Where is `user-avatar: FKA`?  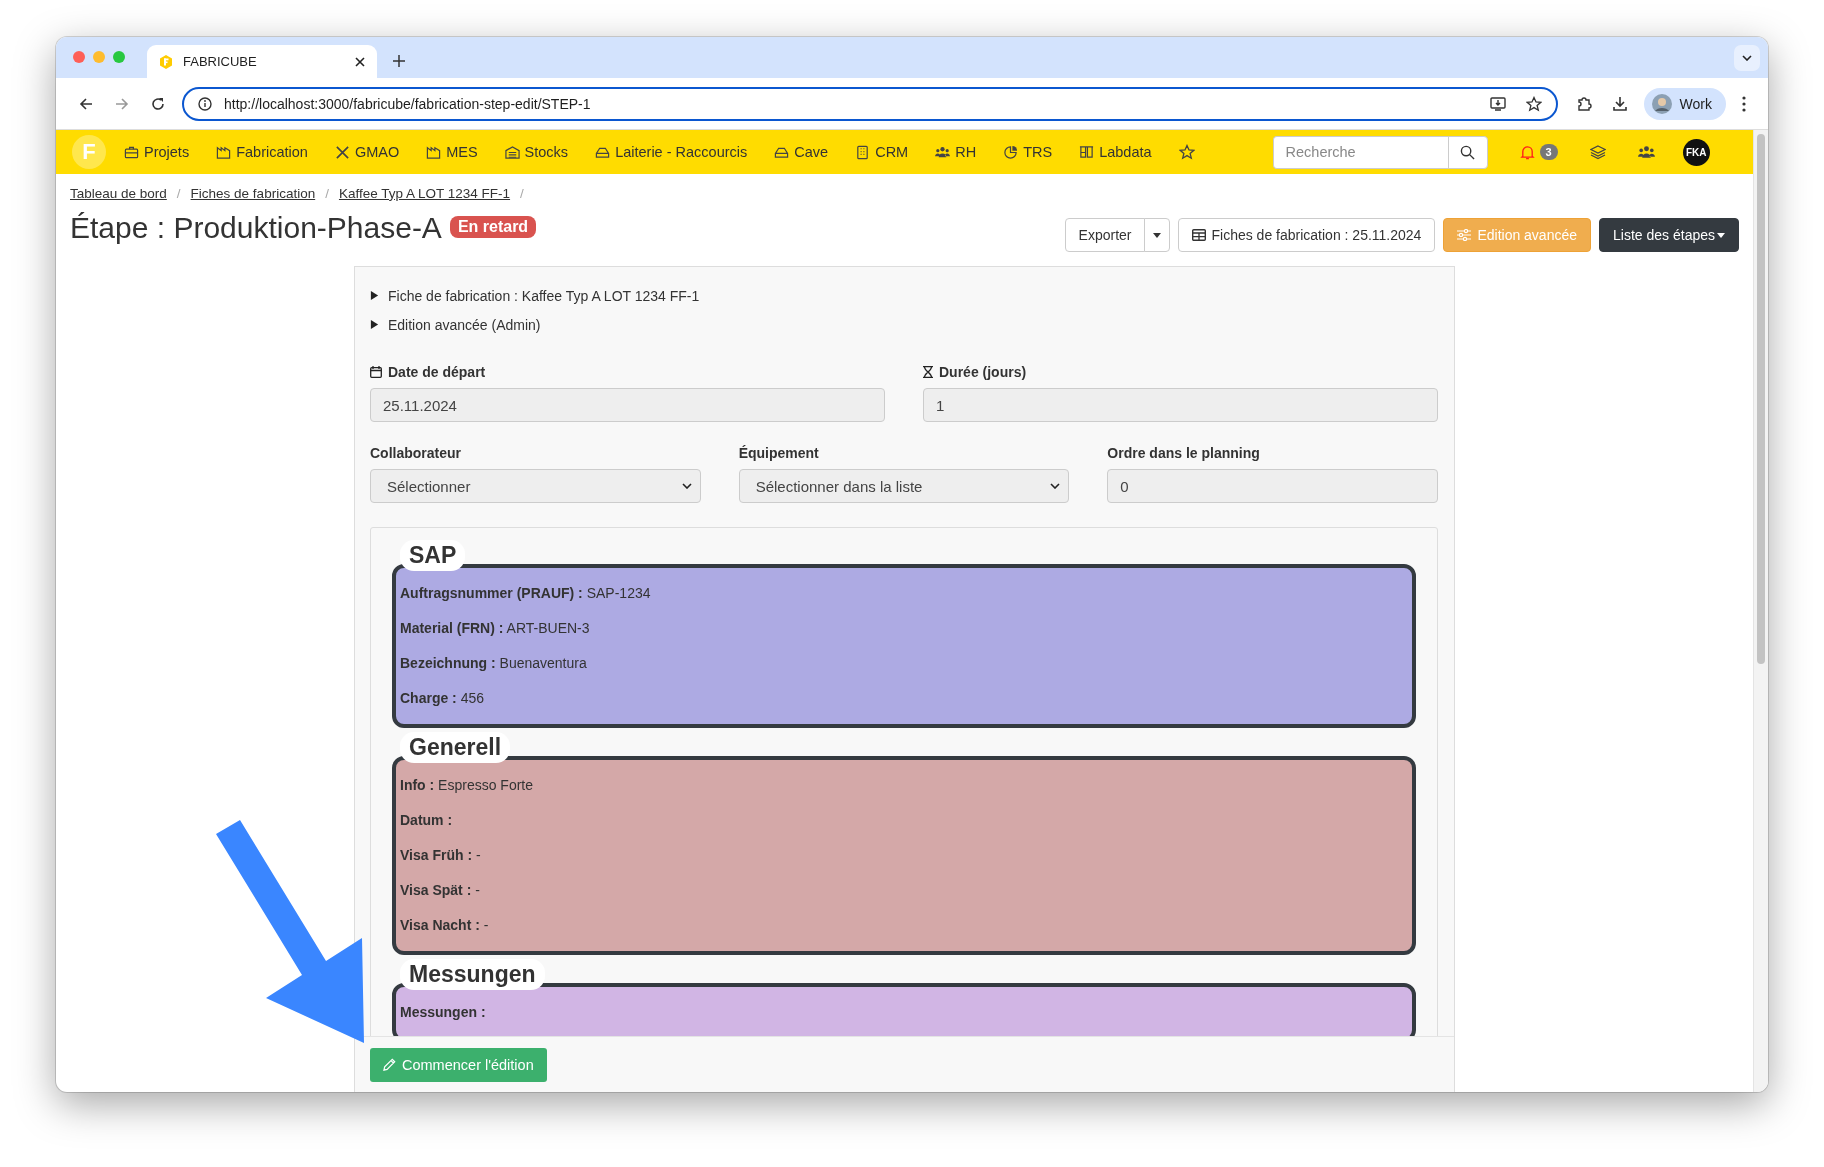 user-avatar: FKA is located at coordinates (1696, 152).